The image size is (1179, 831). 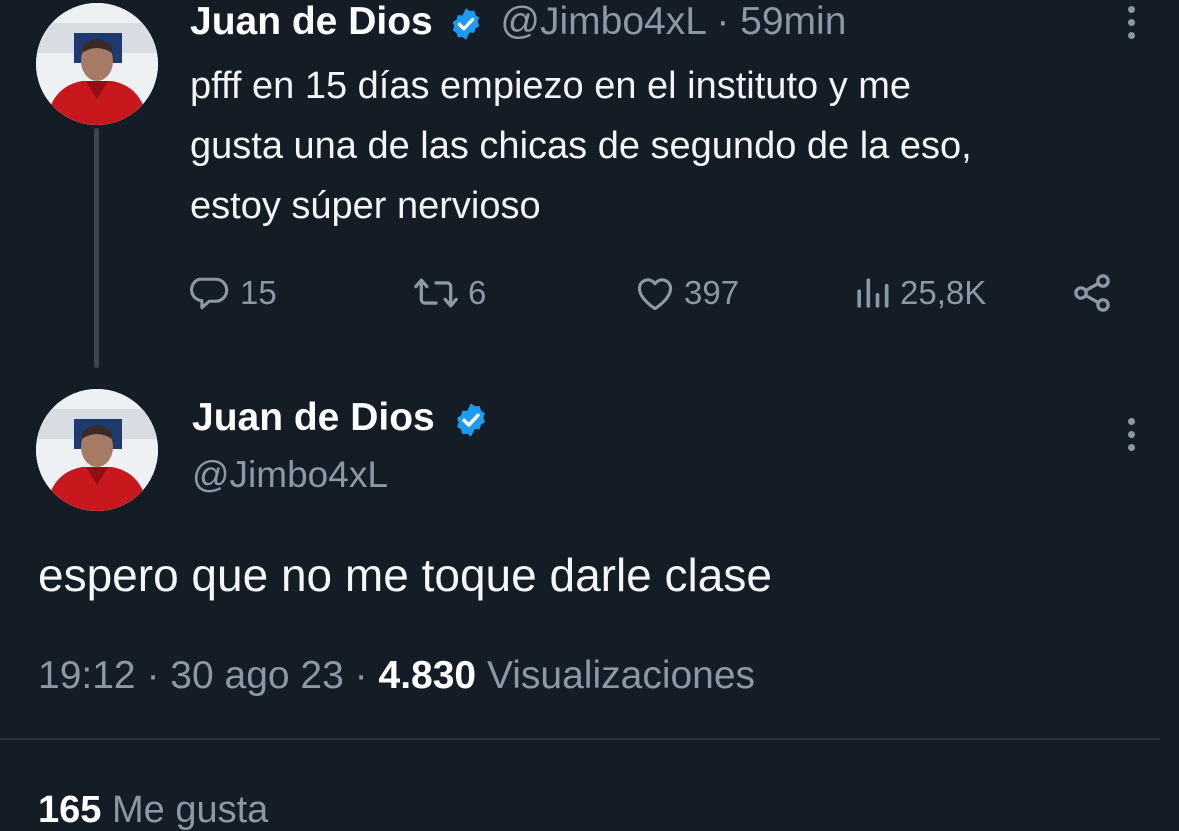 I want to click on retweet-count: 6, so click(x=477, y=292).